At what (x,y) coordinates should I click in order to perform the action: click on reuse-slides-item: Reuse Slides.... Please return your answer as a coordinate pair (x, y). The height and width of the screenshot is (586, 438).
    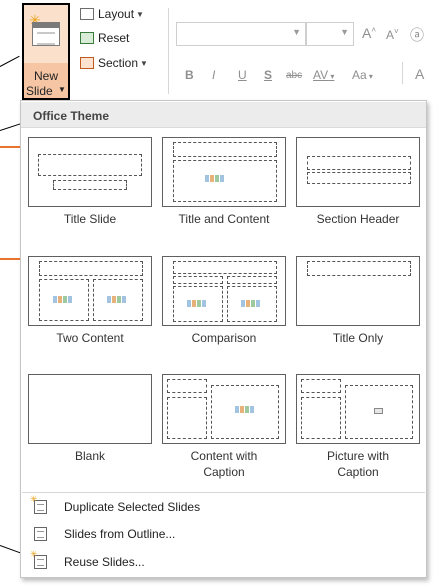
    Looking at the image, I should click on (224, 562).